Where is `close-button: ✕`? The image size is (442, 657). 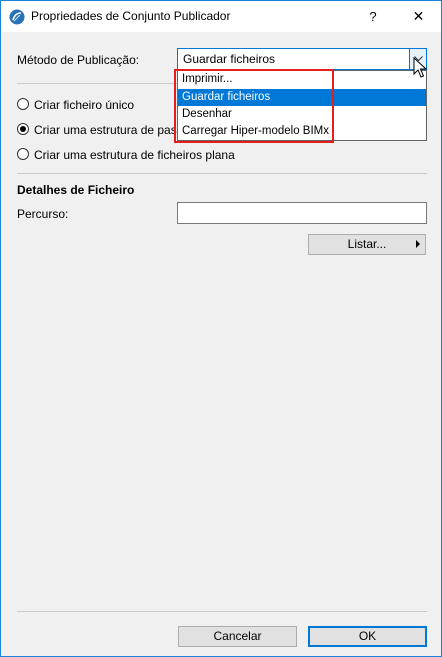
close-button: ✕ is located at coordinates (418, 16).